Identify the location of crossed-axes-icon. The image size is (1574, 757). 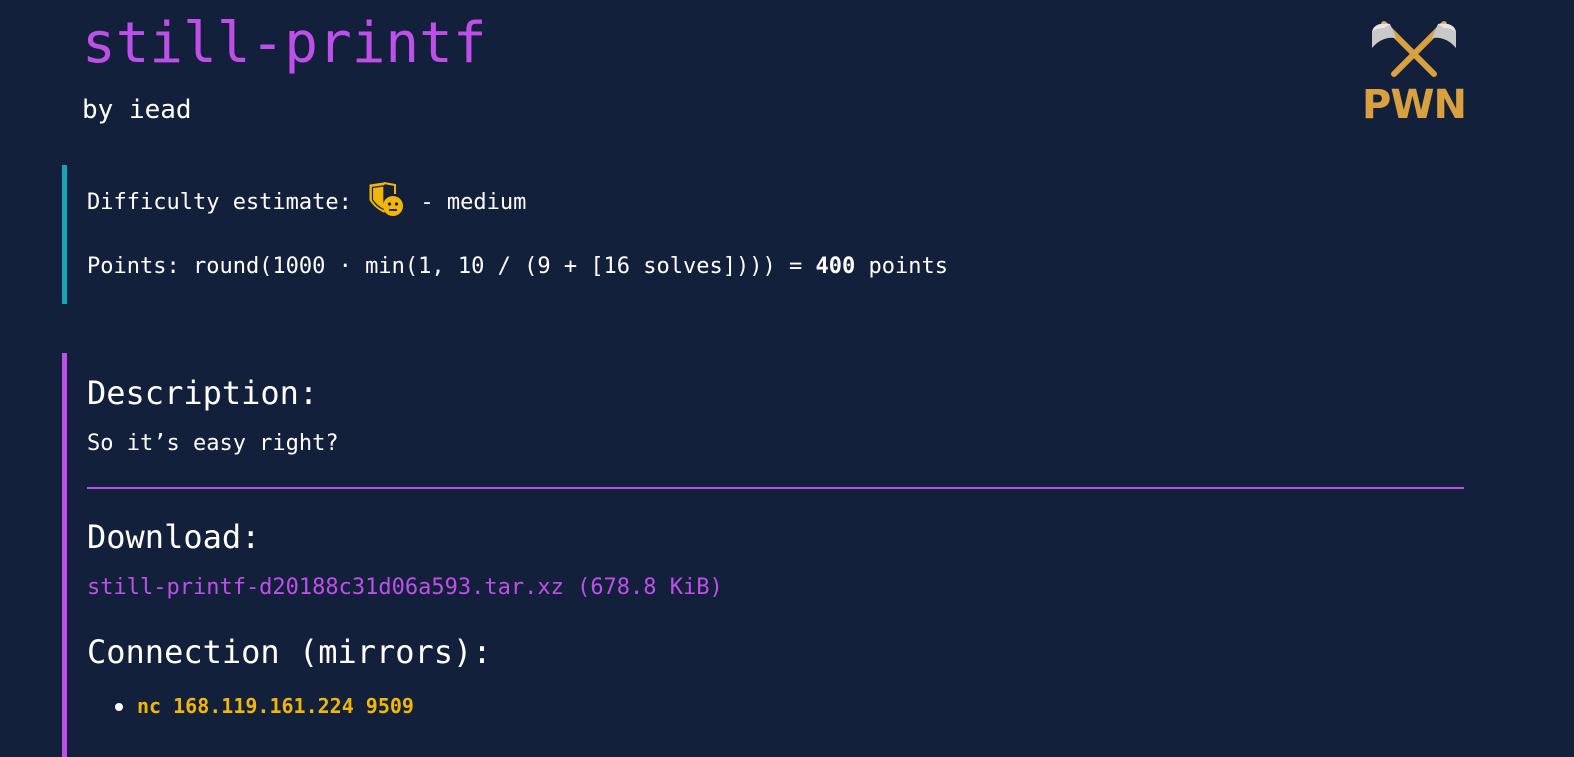
(1414, 49).